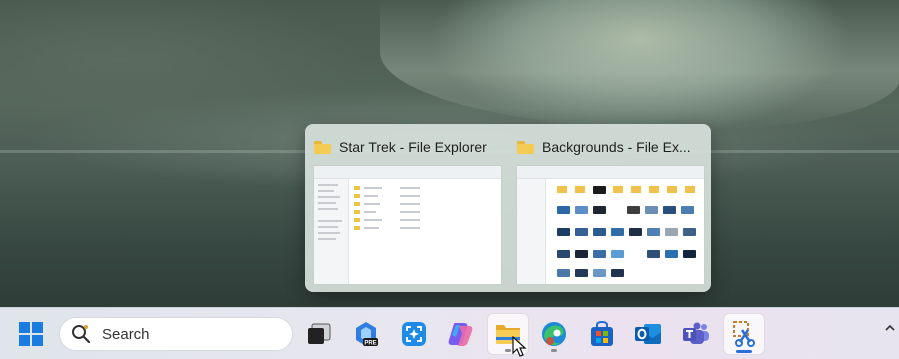  I want to click on search-icon, so click(81, 334).